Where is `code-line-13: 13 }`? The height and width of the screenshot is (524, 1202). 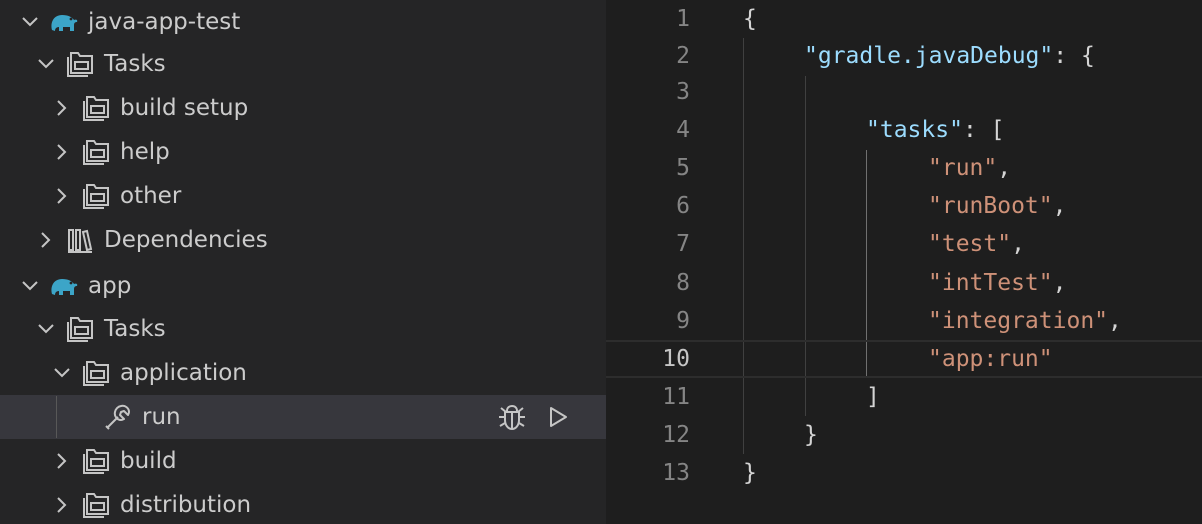 code-line-13: 13 } is located at coordinates (904, 473).